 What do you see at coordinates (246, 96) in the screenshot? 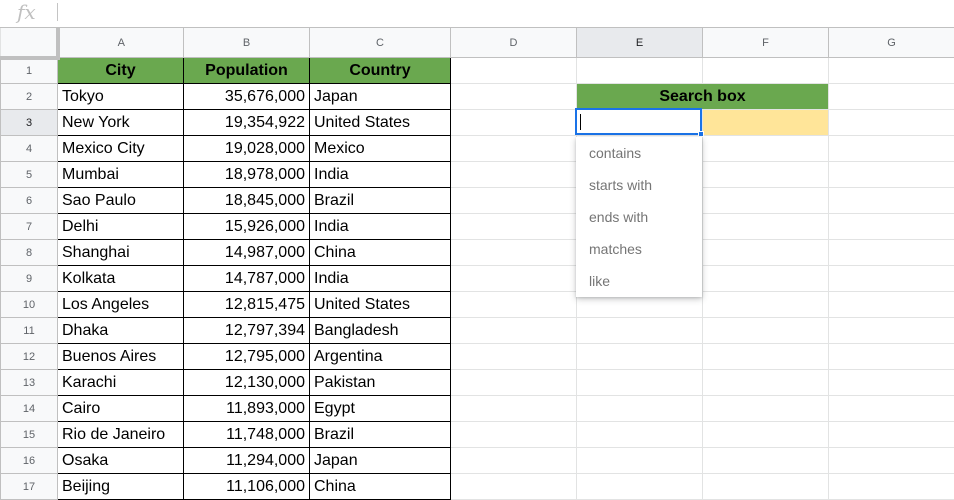
I see `population-cell: 35,676,000` at bounding box center [246, 96].